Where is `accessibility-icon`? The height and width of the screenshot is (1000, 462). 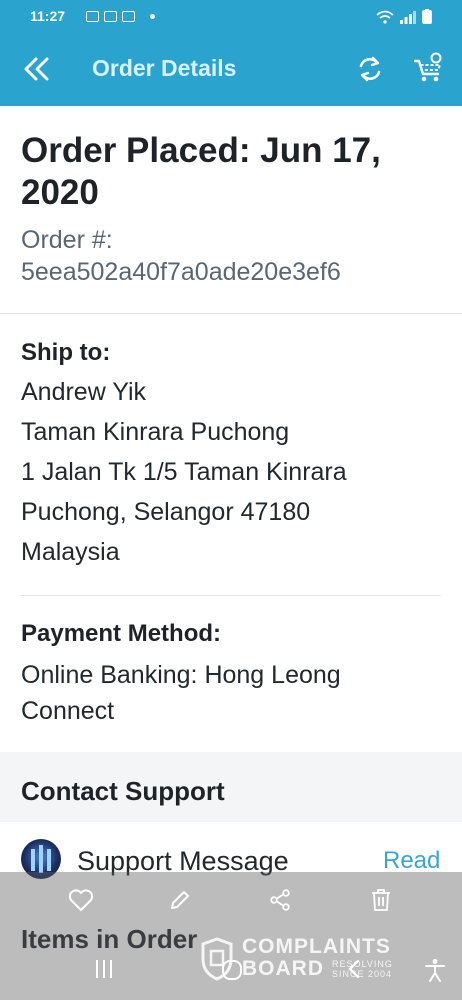
accessibility-icon is located at coordinates (435, 972).